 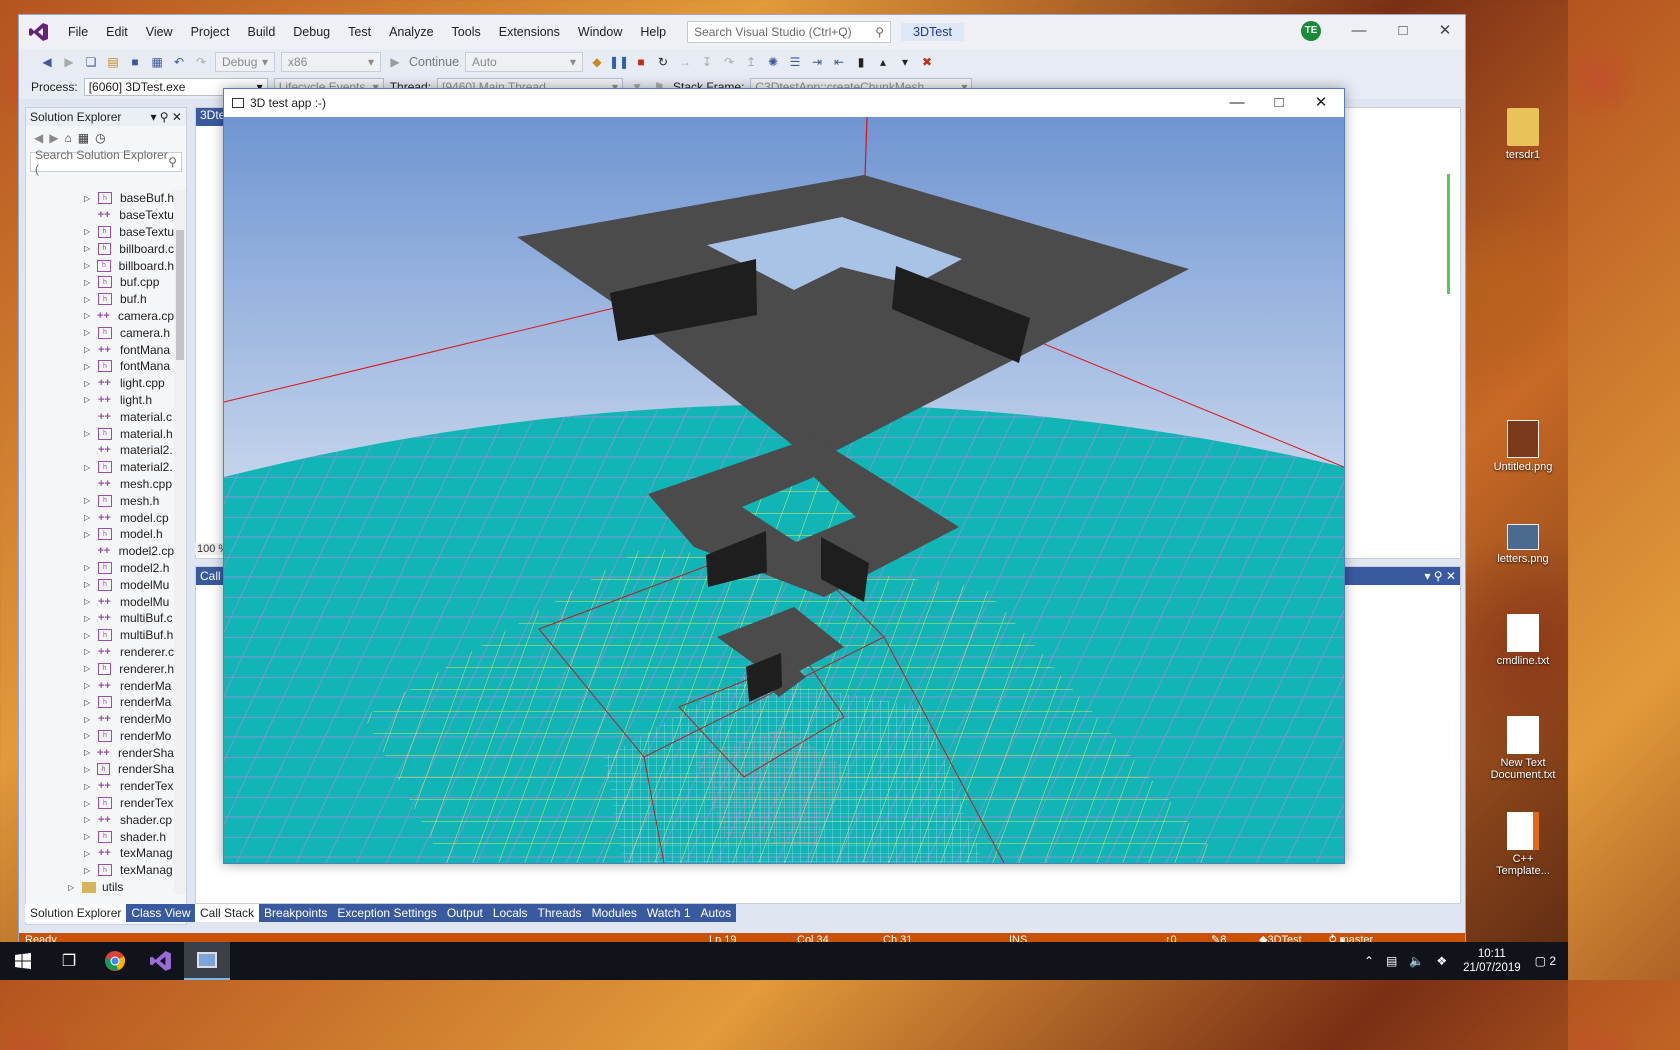 What do you see at coordinates (395, 62) in the screenshot?
I see `play-icon: ▶` at bounding box center [395, 62].